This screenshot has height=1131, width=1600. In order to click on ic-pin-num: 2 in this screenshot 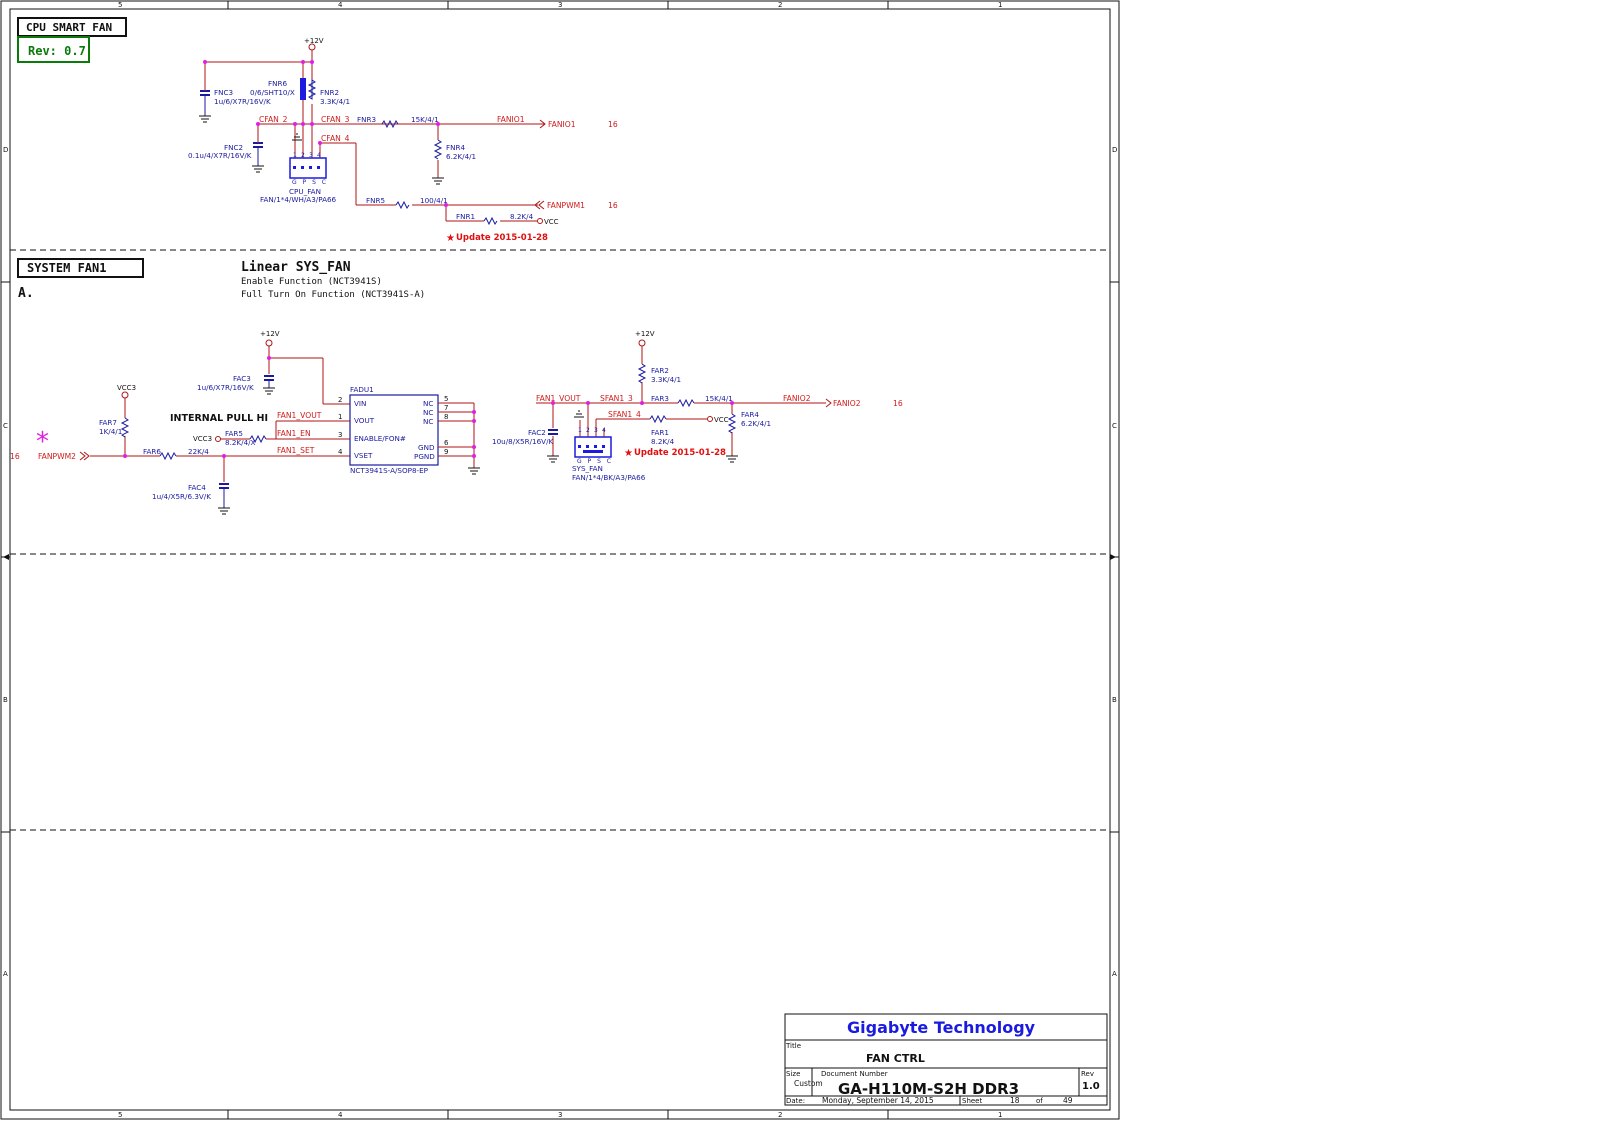, I will do `click(340, 400)`.